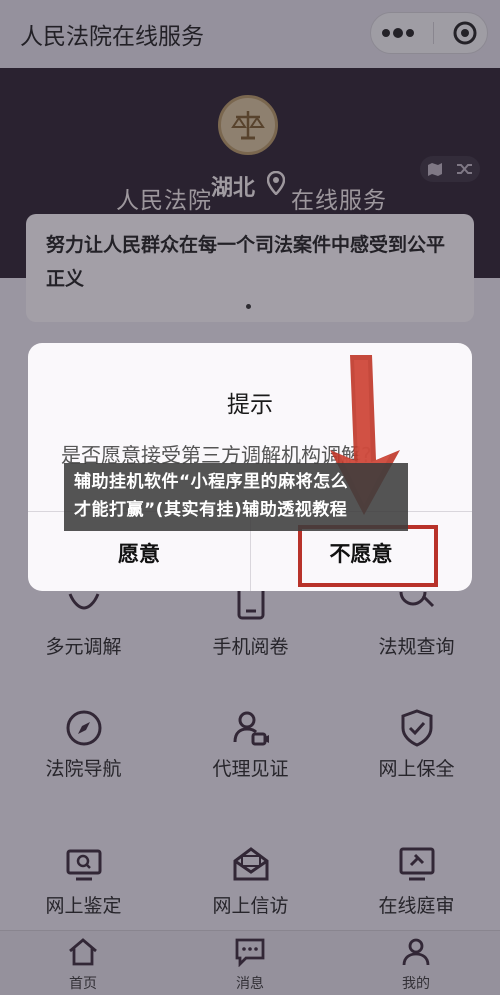 The width and height of the screenshot is (500, 995). What do you see at coordinates (236, 497) in the screenshot?
I see `caption-banner: 辅助挂机软件“小程序里的麻将怎么 才能打赢”(其实有挂)辅助透视教程` at bounding box center [236, 497].